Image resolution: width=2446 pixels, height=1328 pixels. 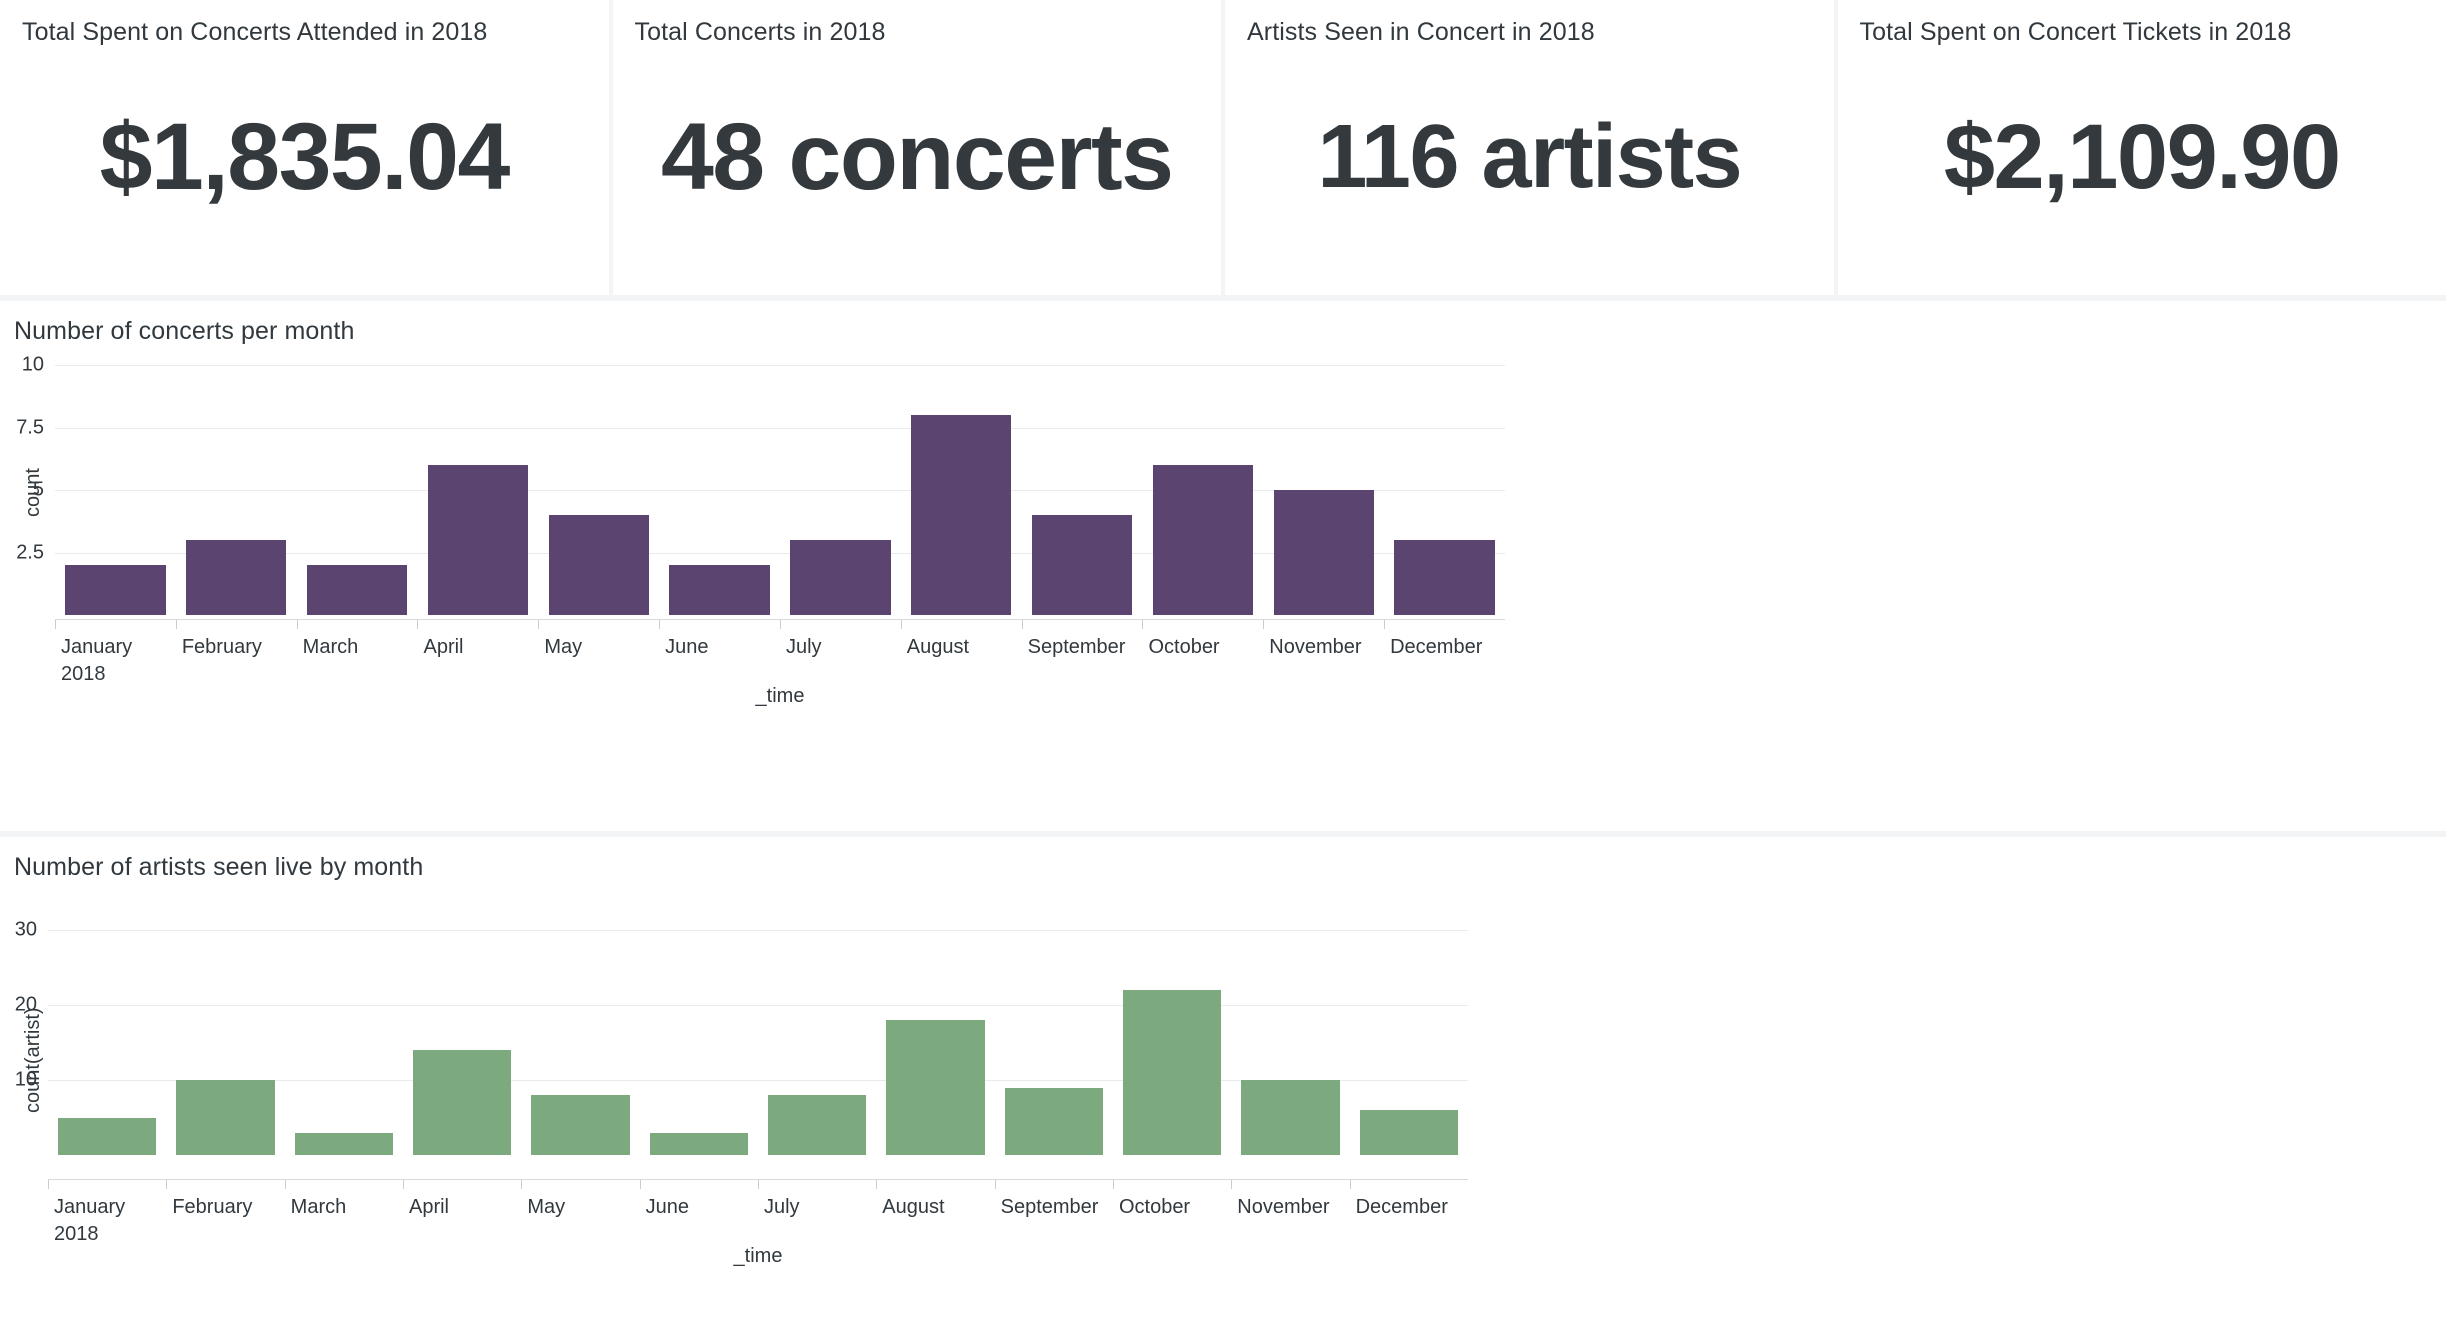 I want to click on x-axis-tick-label: April, so click(x=461, y=1214).